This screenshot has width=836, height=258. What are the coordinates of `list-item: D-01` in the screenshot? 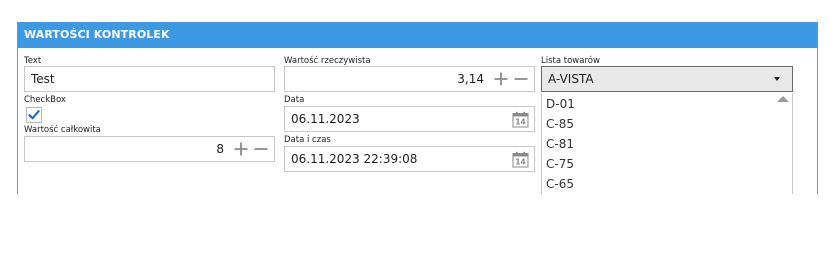 It's located at (560, 104).